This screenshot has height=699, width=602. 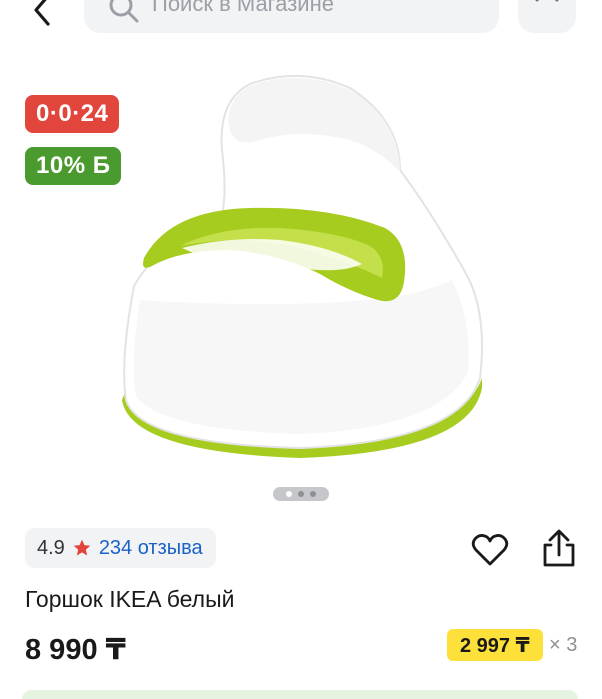 I want to click on installment-badge: 0·0·24, so click(x=72, y=114).